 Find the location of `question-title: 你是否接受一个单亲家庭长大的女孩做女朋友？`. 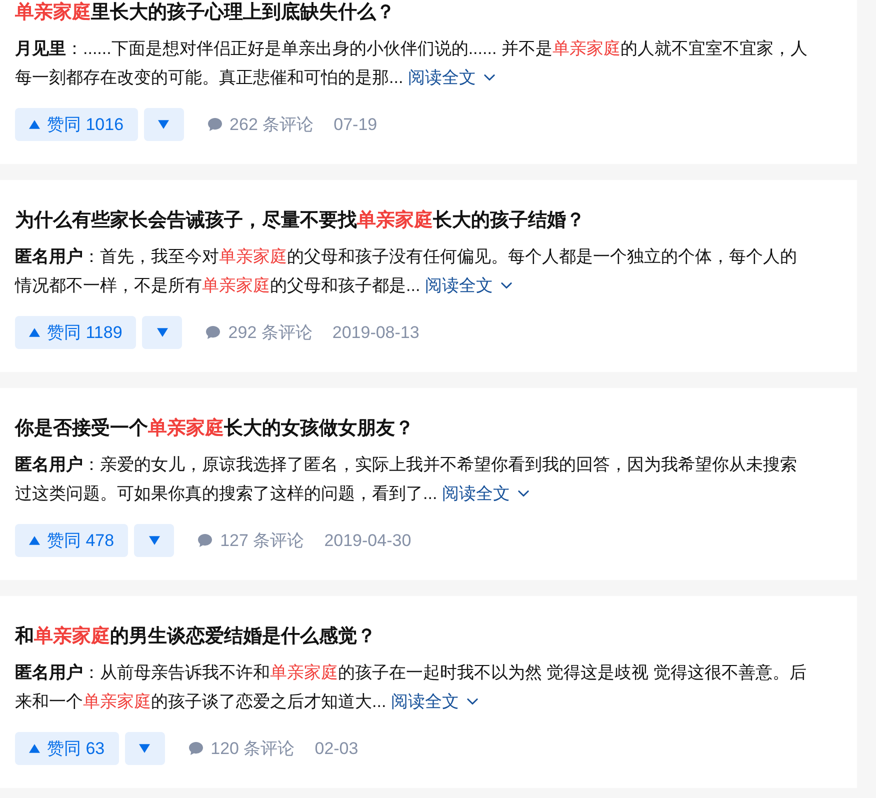

question-title: 你是否接受一个单亲家庭长大的女孩做女朋友？ is located at coordinates (412, 428).